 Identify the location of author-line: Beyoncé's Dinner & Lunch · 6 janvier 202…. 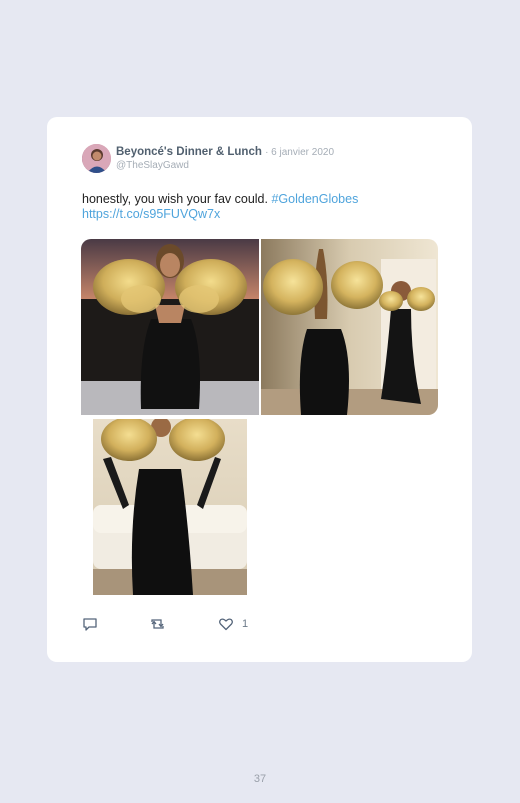
(225, 152).